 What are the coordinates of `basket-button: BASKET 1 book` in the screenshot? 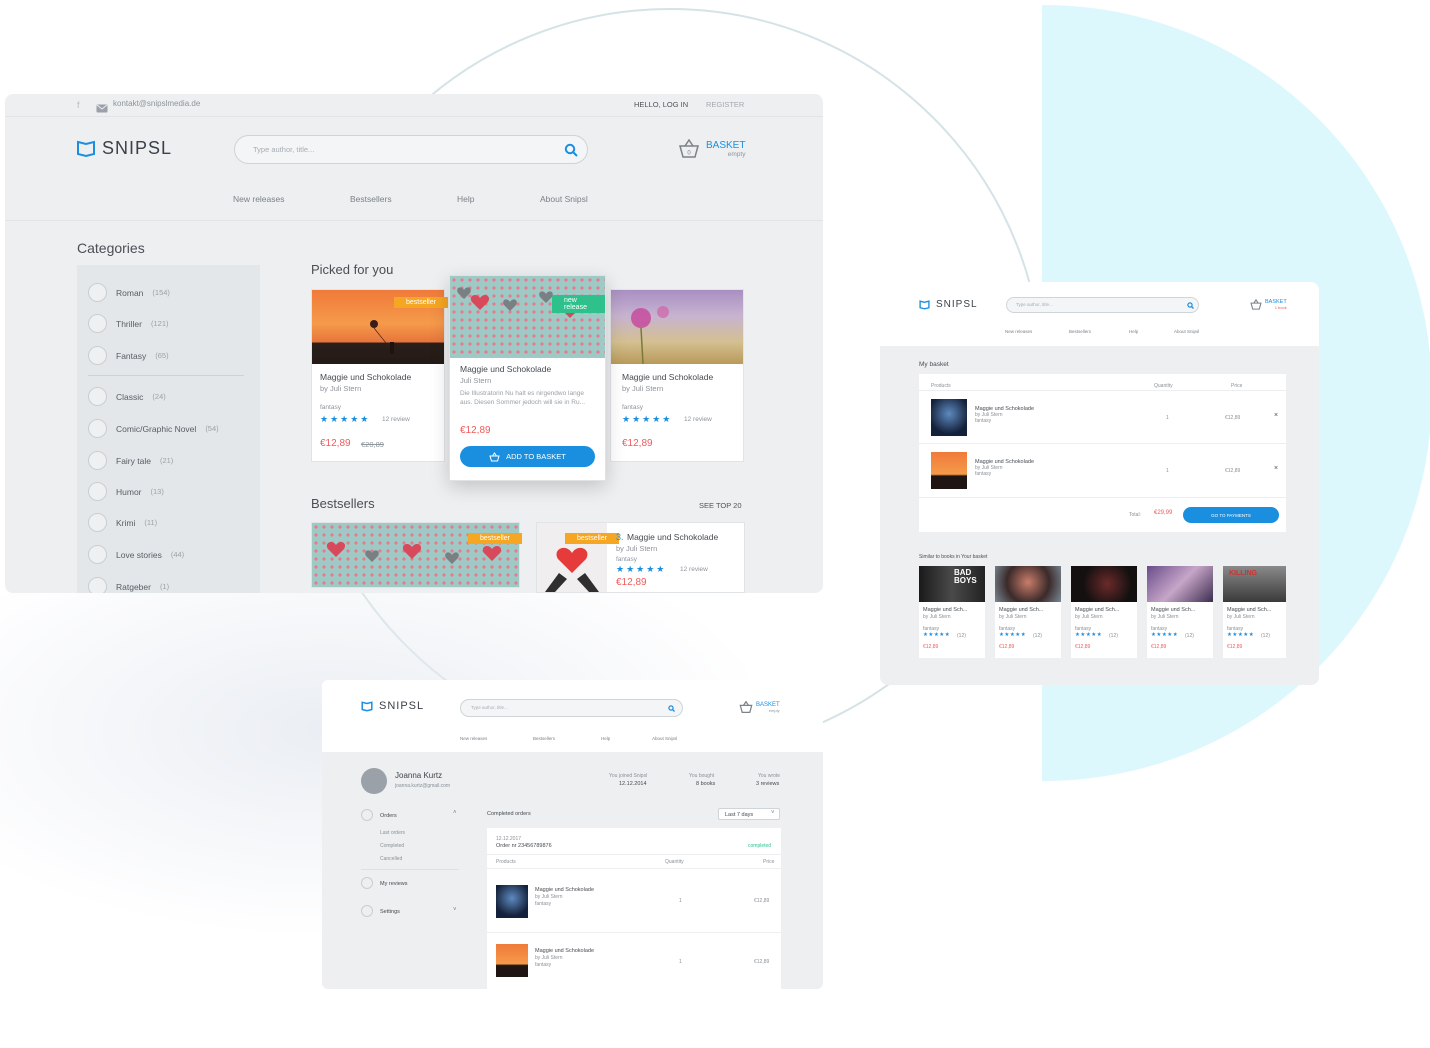 It's located at (1268, 304).